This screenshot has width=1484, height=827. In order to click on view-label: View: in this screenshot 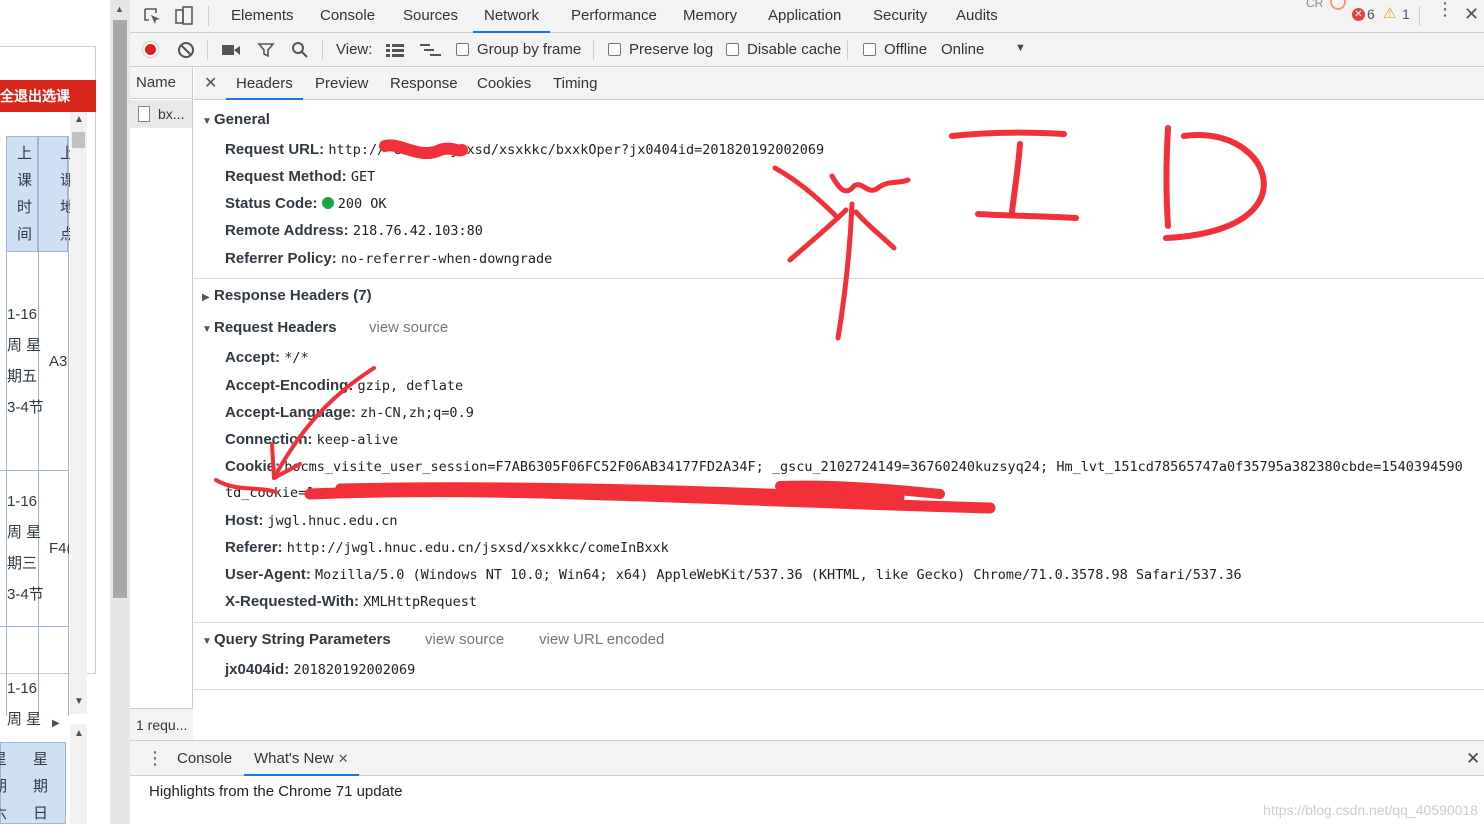, I will do `click(354, 49)`.